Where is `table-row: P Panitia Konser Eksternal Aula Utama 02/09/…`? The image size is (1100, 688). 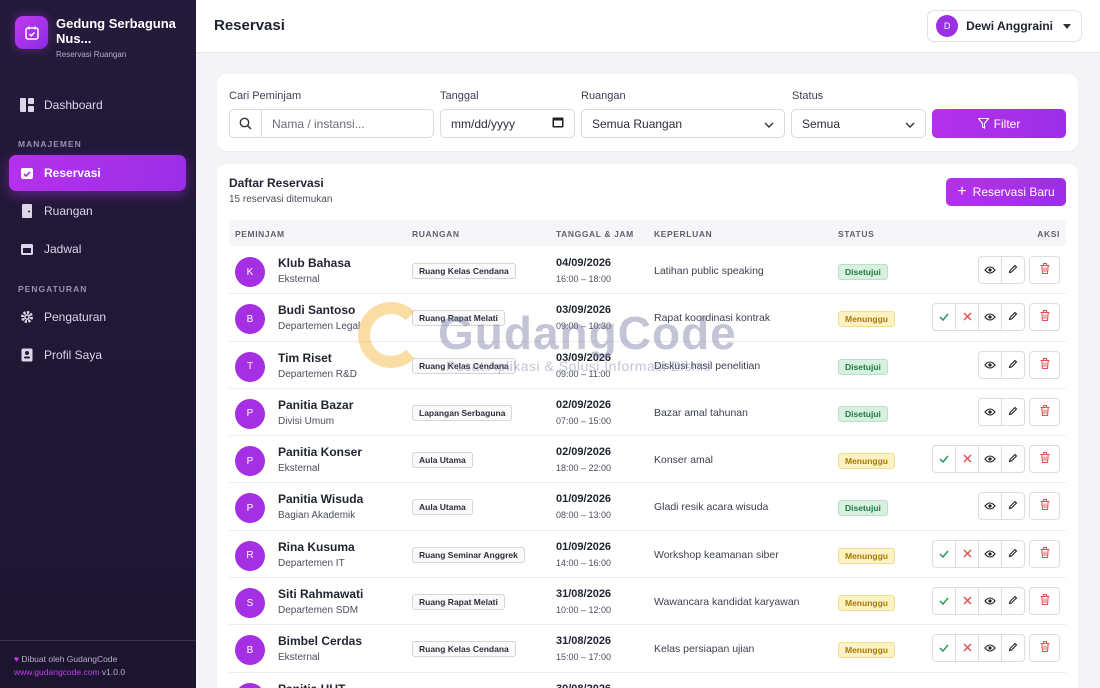 table-row: P Panitia Konser Eksternal Aula Utama 02/09/… is located at coordinates (647, 460).